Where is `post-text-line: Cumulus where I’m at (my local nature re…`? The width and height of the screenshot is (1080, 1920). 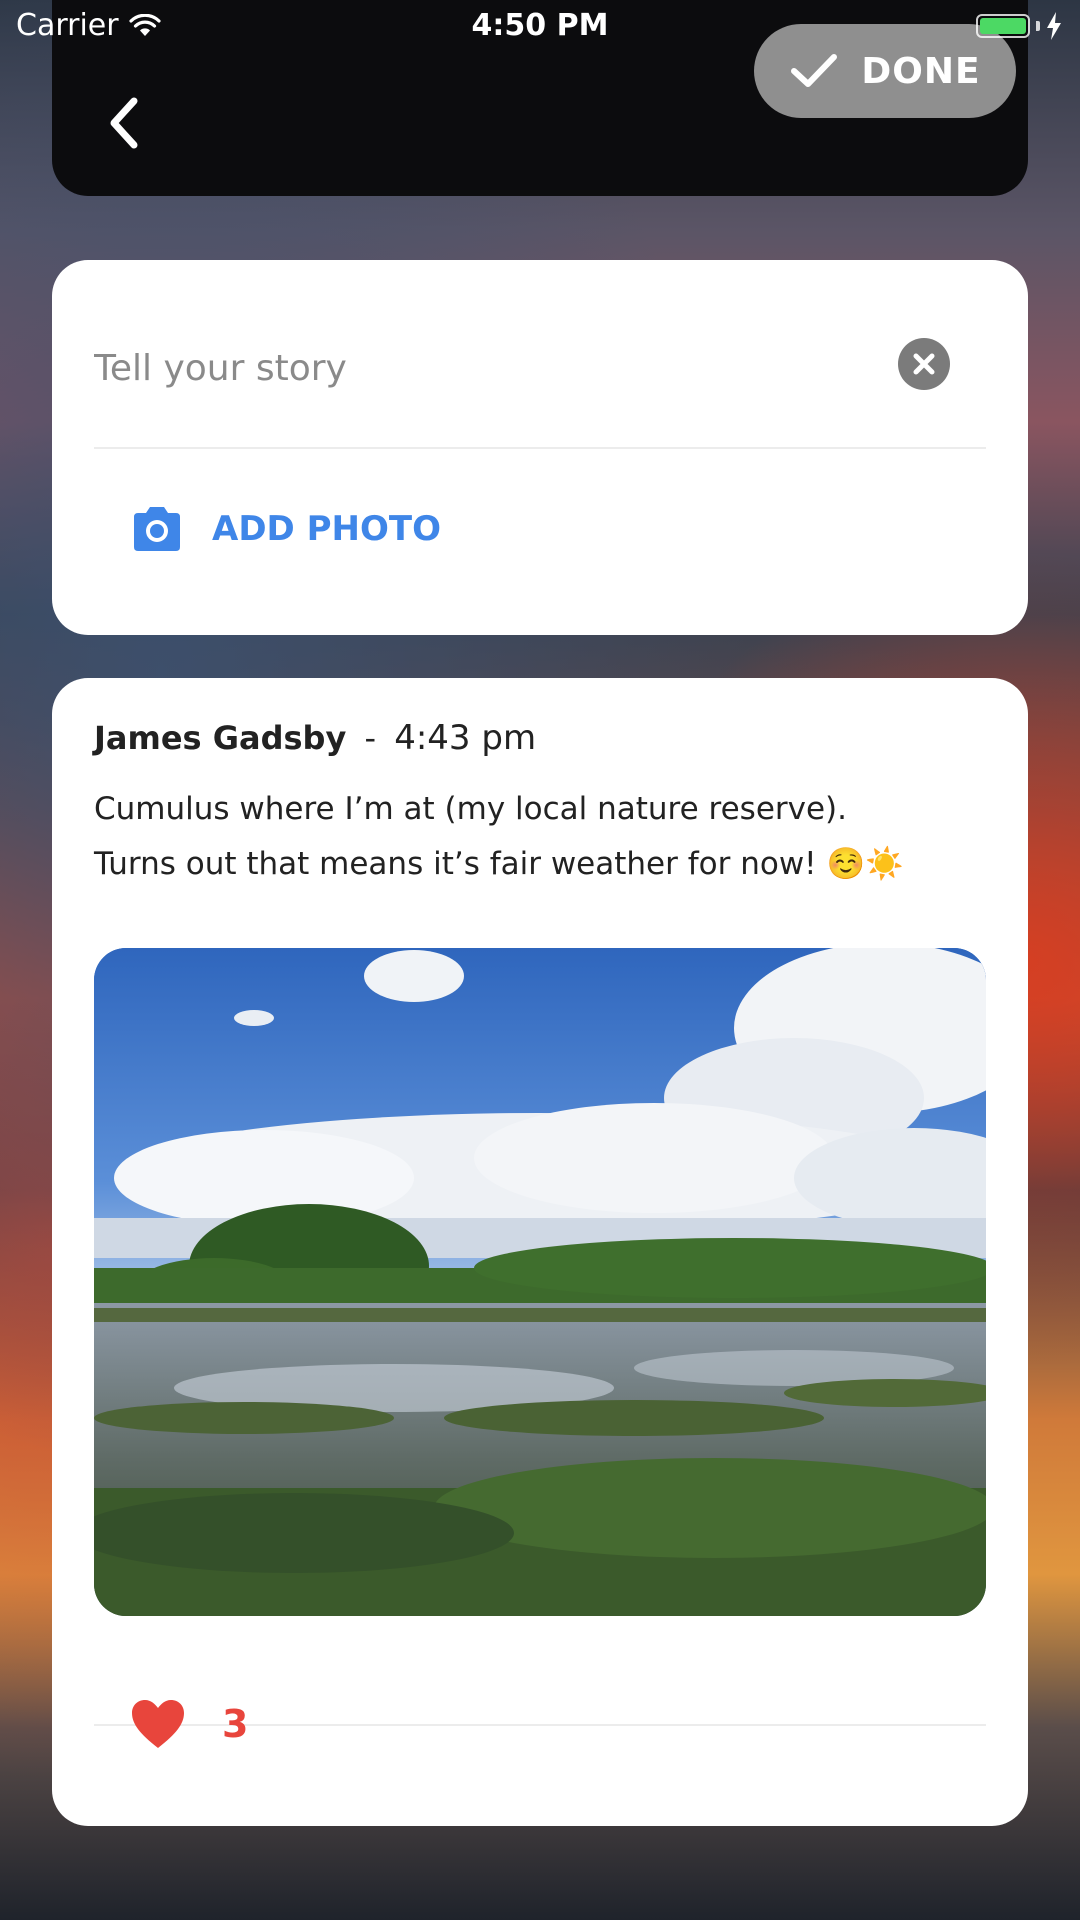 post-text-line: Cumulus where I’m at (my local nature re… is located at coordinates (471, 809).